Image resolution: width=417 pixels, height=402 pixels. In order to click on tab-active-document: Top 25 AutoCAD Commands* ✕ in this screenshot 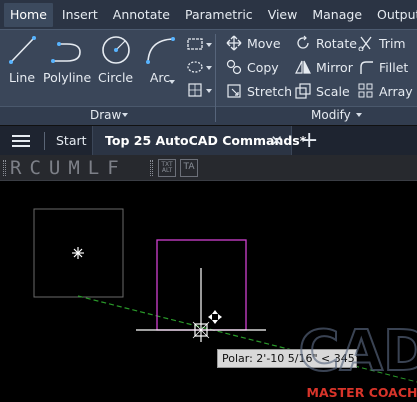, I will do `click(199, 141)`.